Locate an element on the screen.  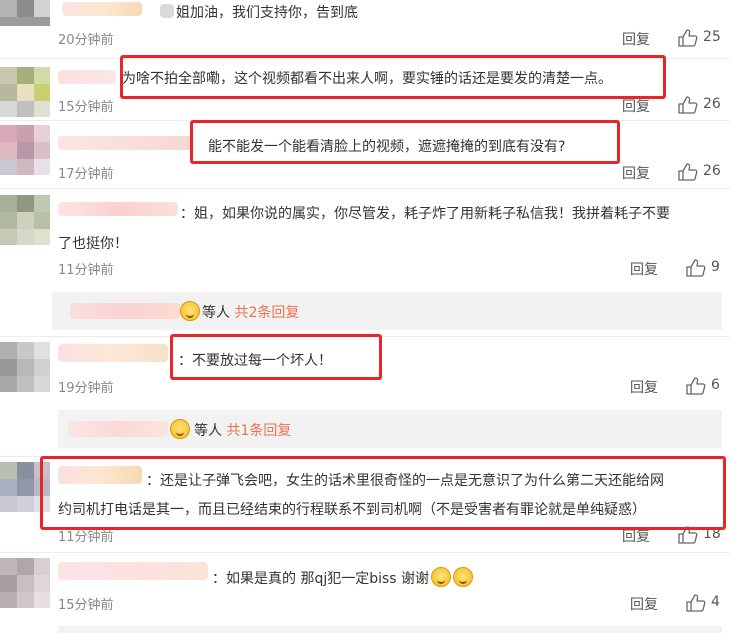
sub-replies-text: 等人 共1条回复 is located at coordinates (243, 431).